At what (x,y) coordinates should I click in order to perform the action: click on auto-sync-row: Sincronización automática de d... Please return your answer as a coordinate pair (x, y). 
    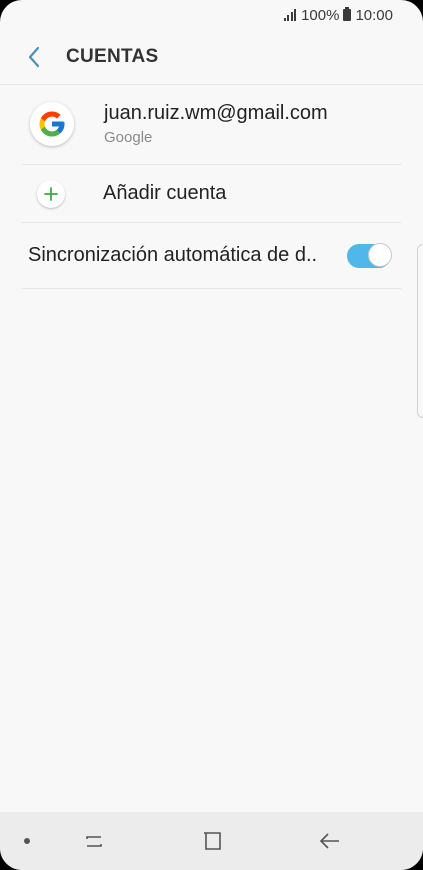
    Looking at the image, I should click on (211, 256).